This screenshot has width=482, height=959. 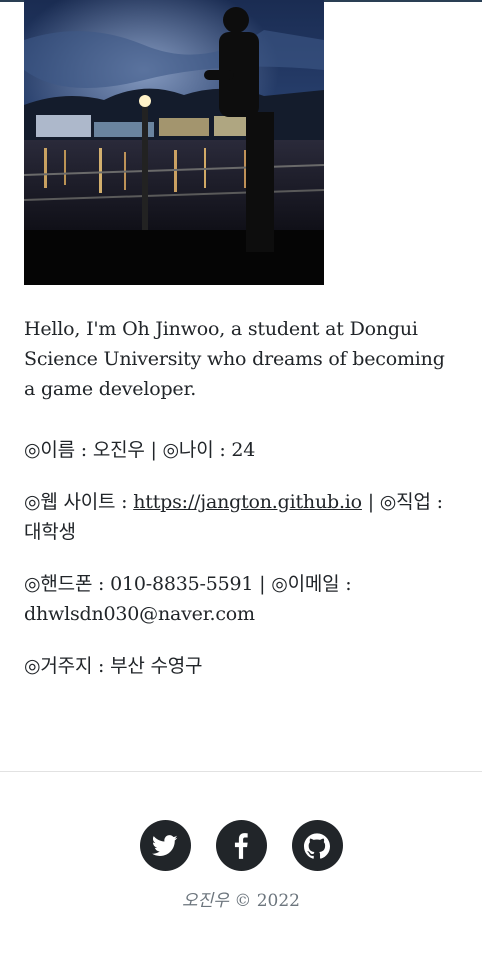 I want to click on github-icon, so click(x=317, y=845).